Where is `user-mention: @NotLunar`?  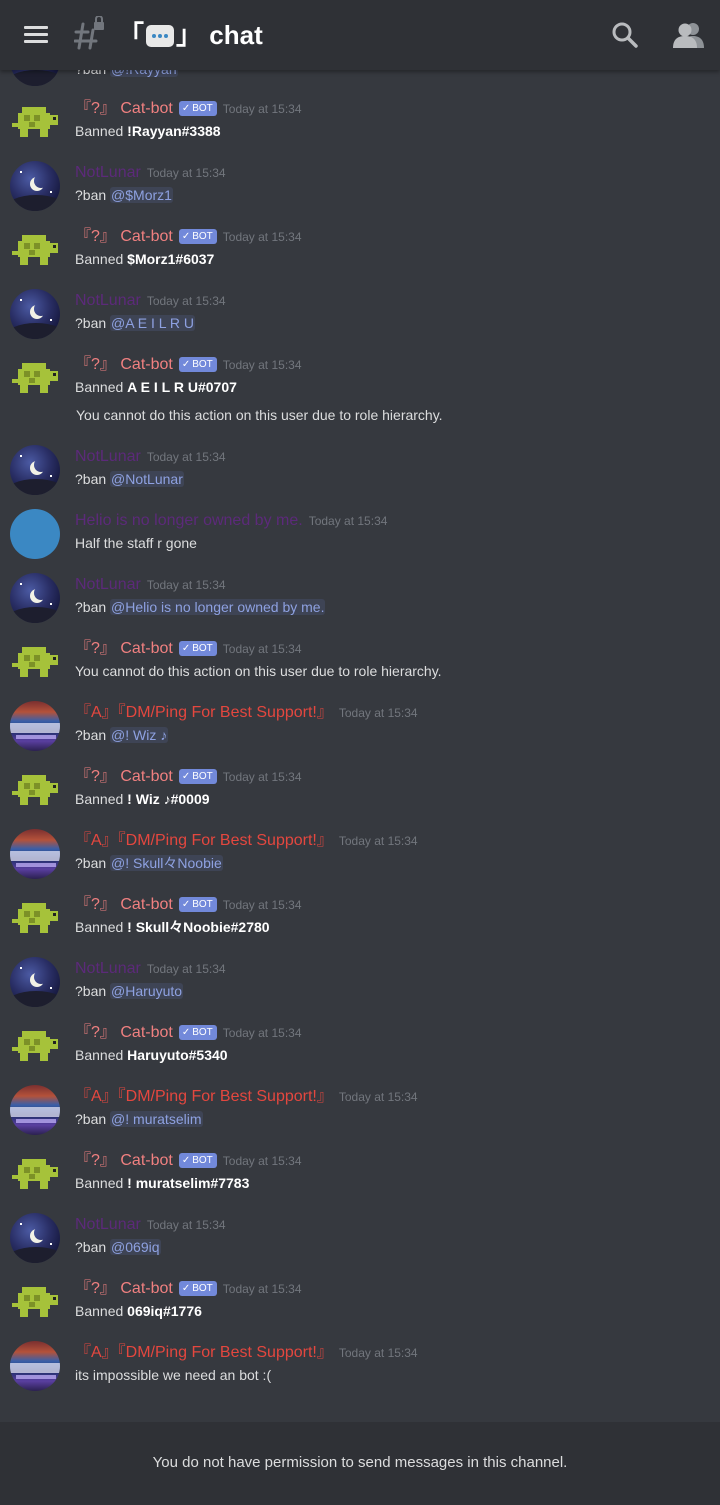
user-mention: @NotLunar is located at coordinates (147, 479).